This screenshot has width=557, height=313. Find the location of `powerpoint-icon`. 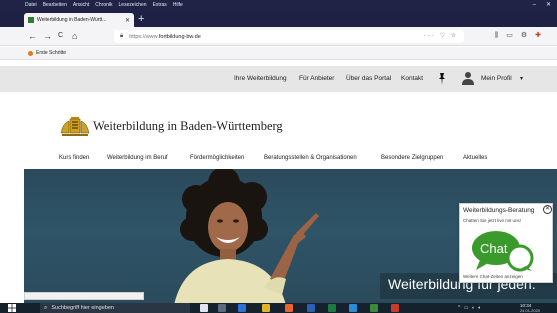

powerpoint-icon is located at coordinates (395, 308).